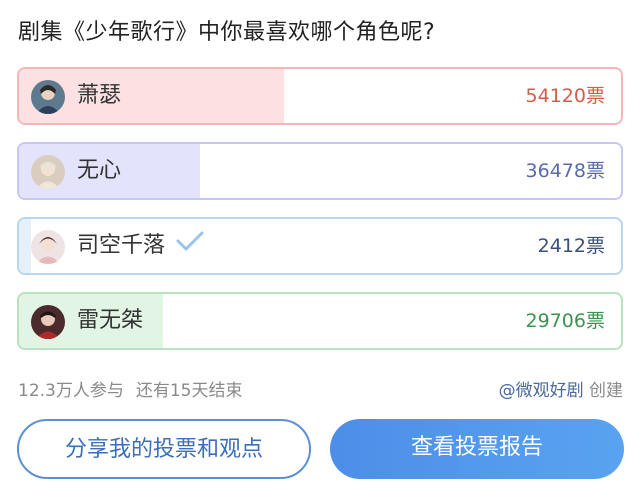 Image resolution: width=641 pixels, height=495 pixels. I want to click on poll-option-wuxin: 无心 36478票, so click(320, 171).